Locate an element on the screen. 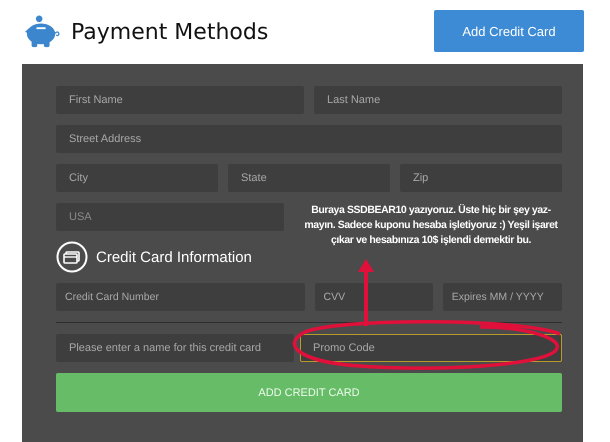 Image resolution: width=610 pixels, height=442 pixels. page-title: Payment Methods is located at coordinates (170, 32).